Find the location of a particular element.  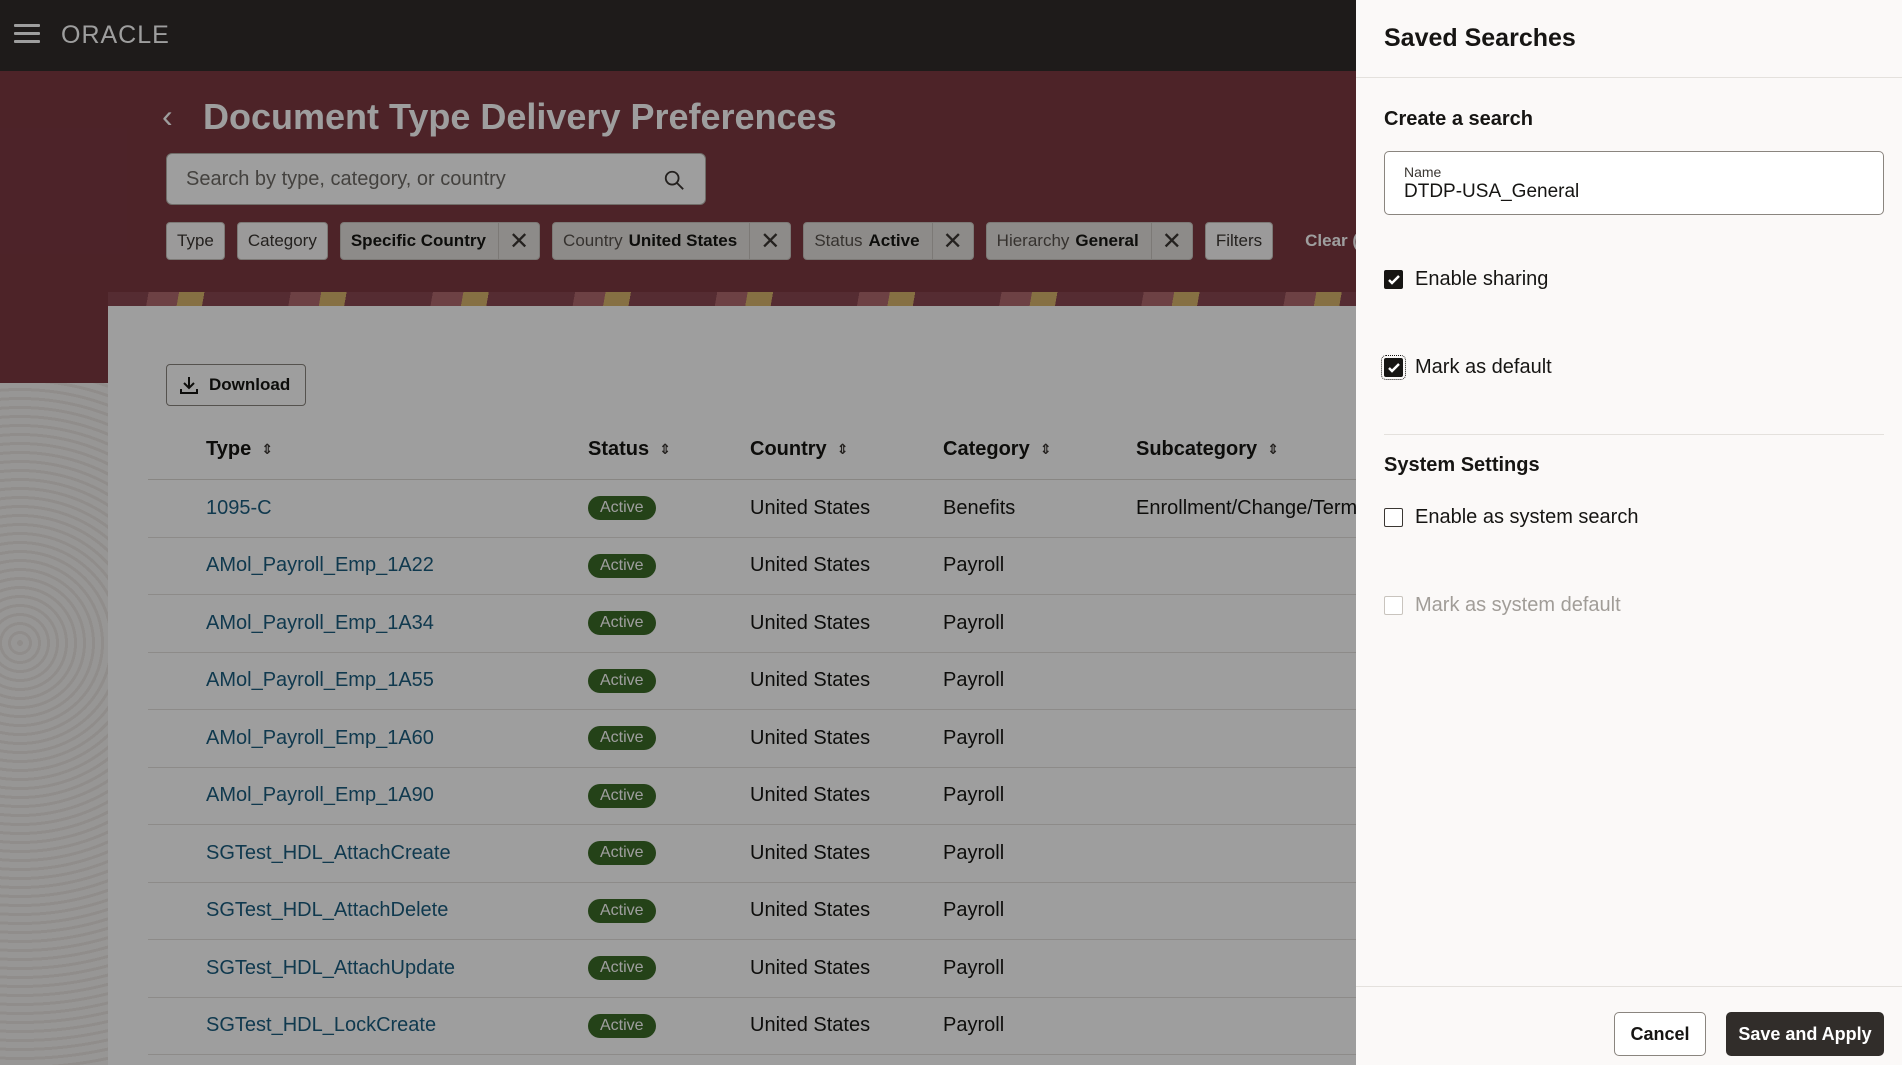

mark-default-checkbox: Mark as default is located at coordinates (1466, 367).